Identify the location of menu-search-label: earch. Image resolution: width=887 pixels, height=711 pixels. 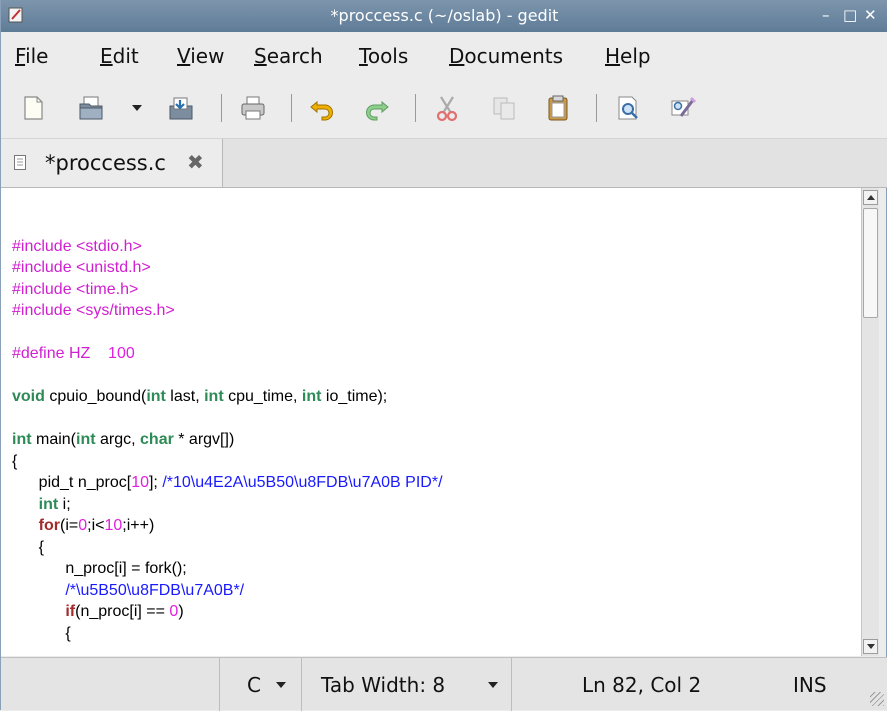
(294, 56).